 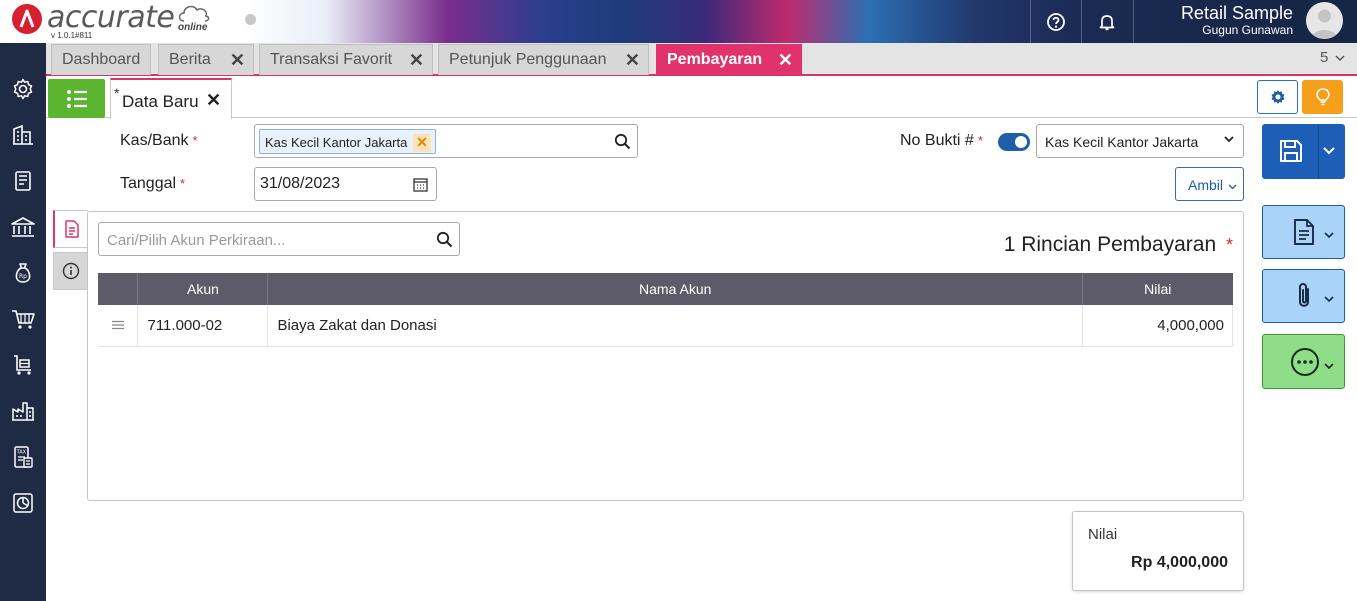 I want to click on total-value: Rp 4,000,000, so click(x=1179, y=562).